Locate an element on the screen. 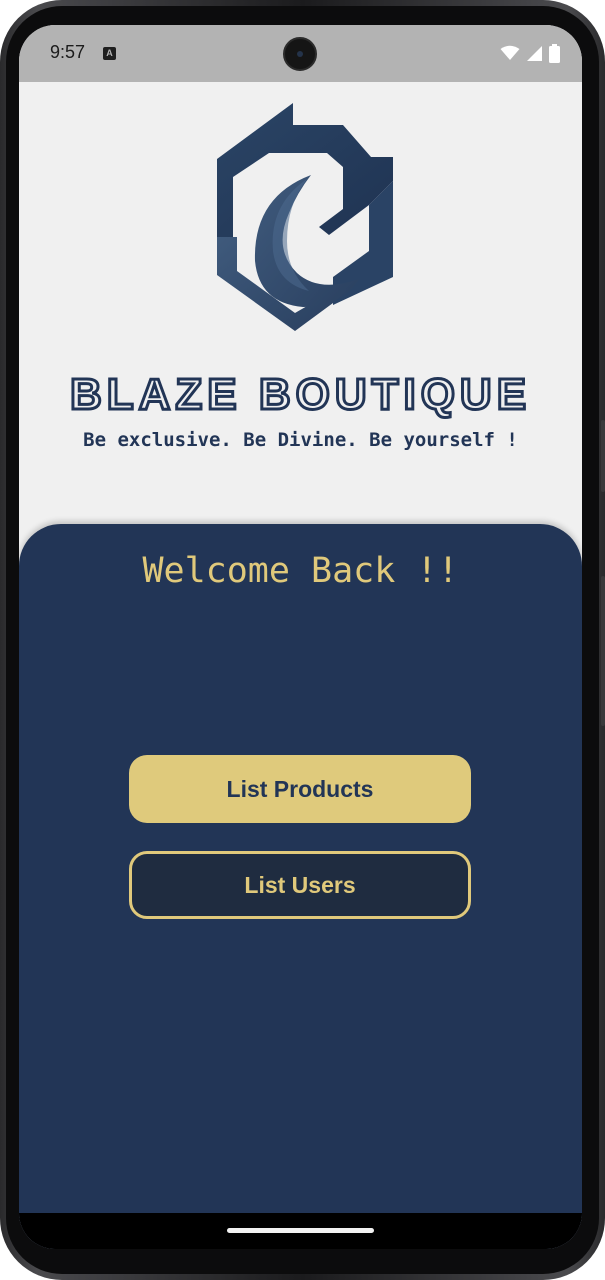 This screenshot has height=1280, width=605. list-products-button: List Products is located at coordinates (300, 789).